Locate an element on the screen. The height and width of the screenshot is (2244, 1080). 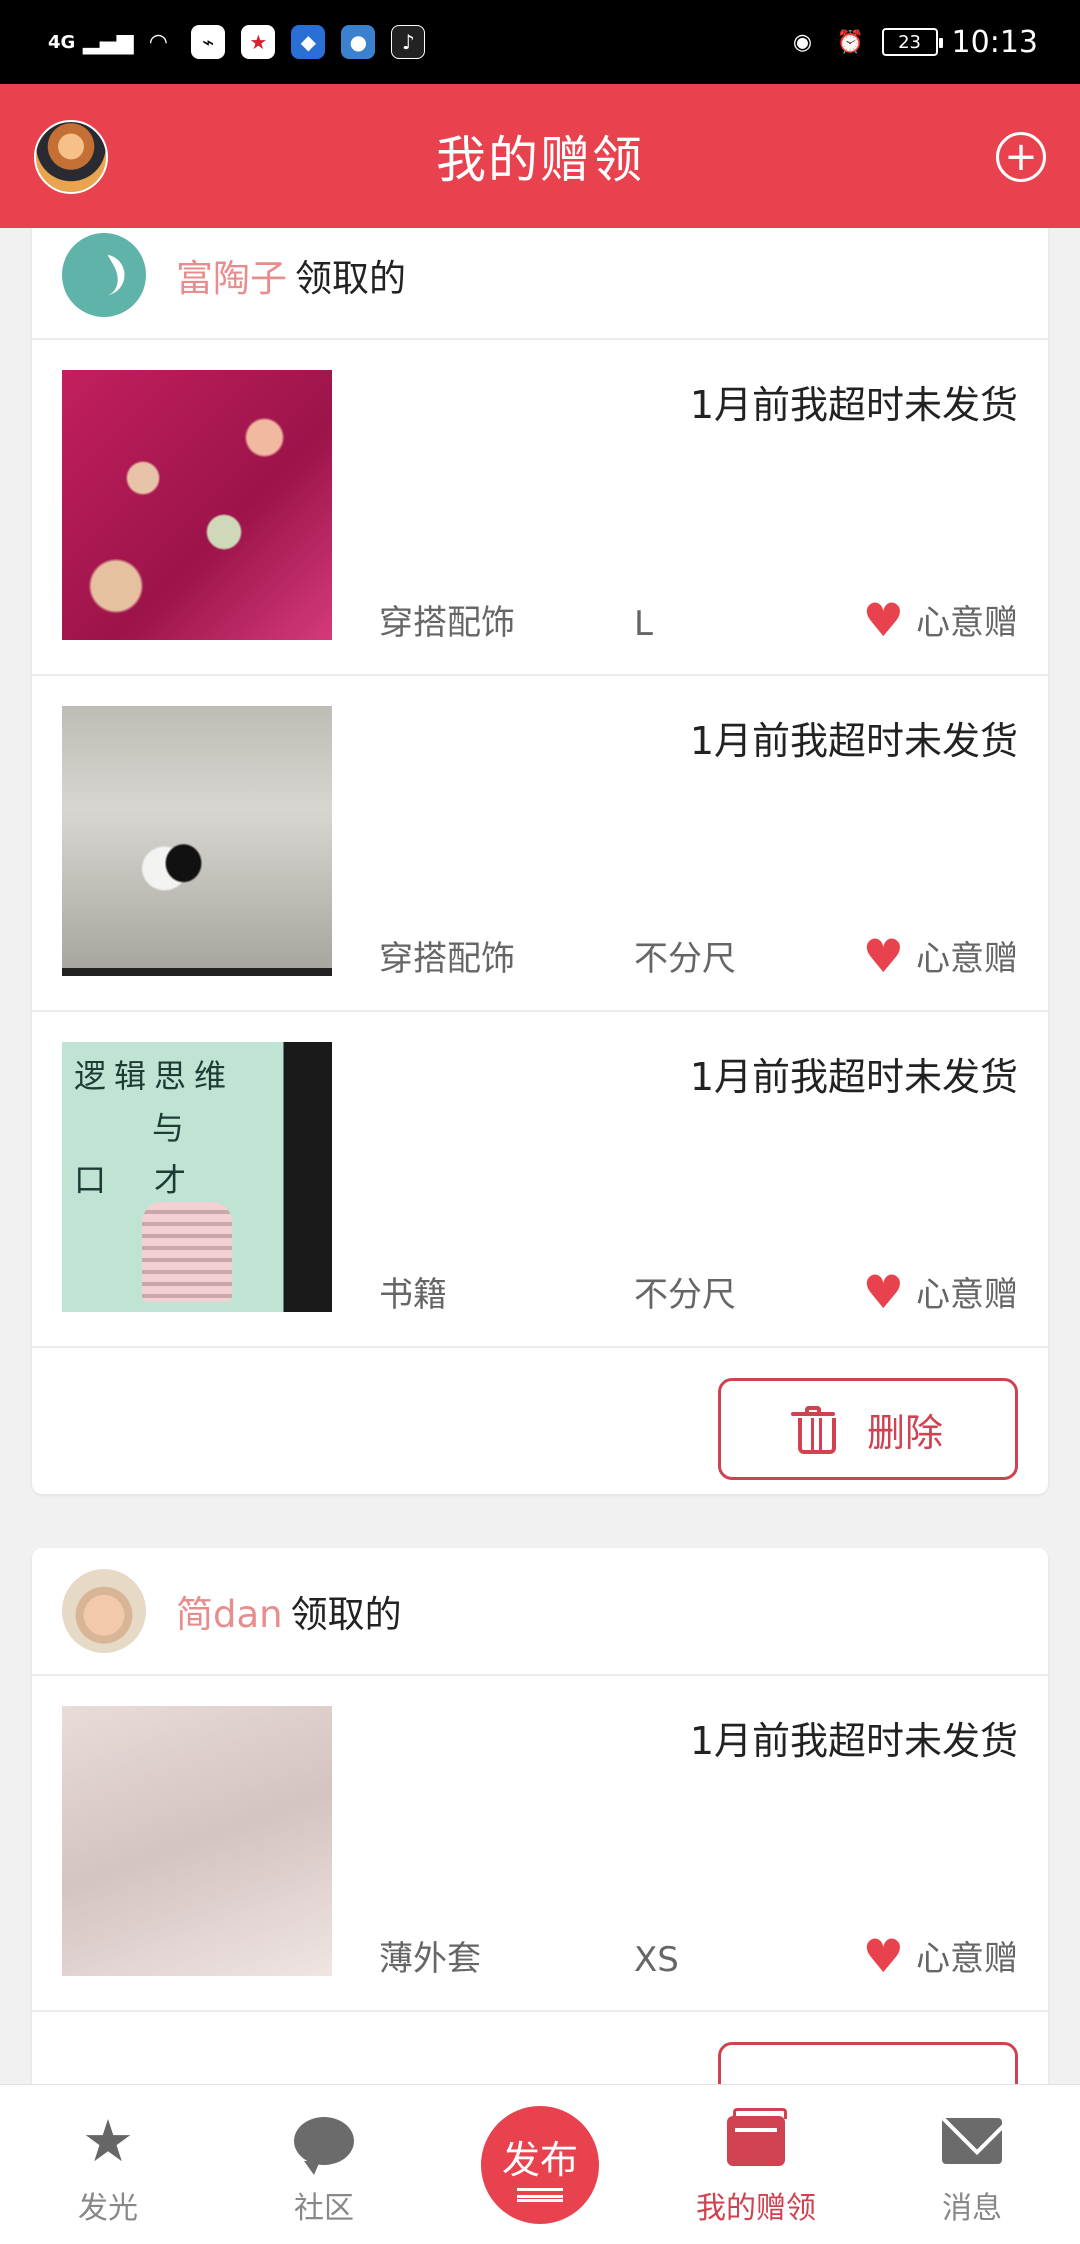
book-title-line: 与 is located at coordinates (172, 1128).